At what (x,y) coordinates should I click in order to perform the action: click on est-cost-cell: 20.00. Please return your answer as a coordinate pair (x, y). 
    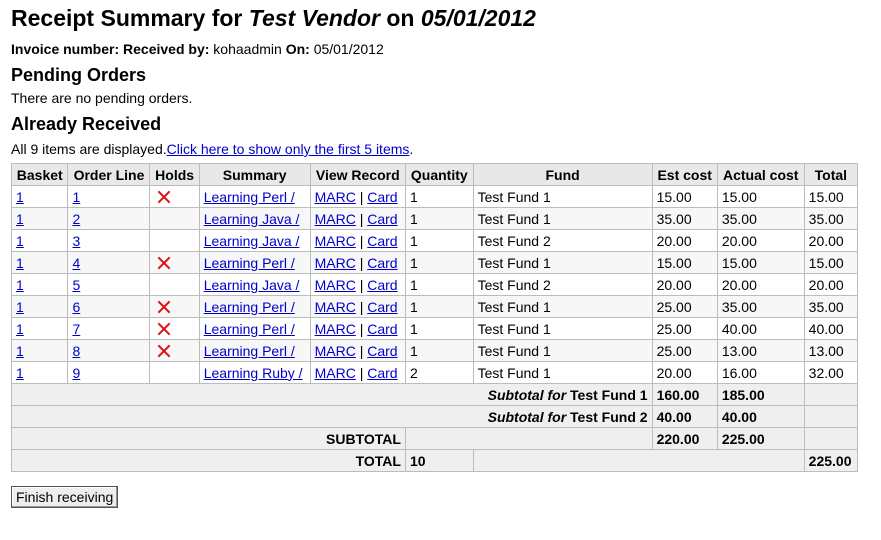
    Looking at the image, I should click on (684, 284).